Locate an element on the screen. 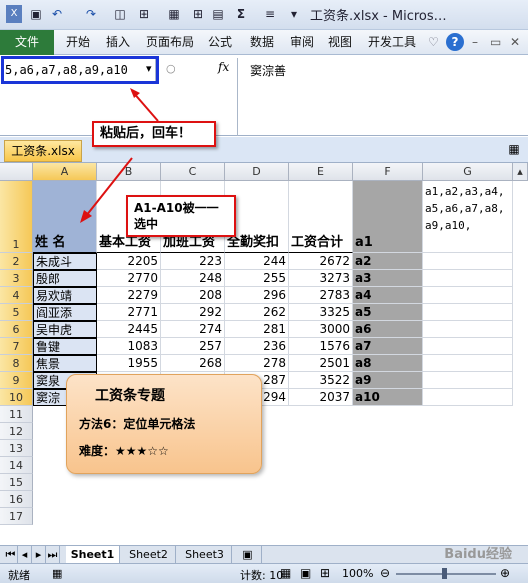  sheet-tabbar: ⏮ ◂ ▸ ⏭ Sheet1 Sheet2 Sheet3 ▣ Baidu经验 is located at coordinates (264, 554).